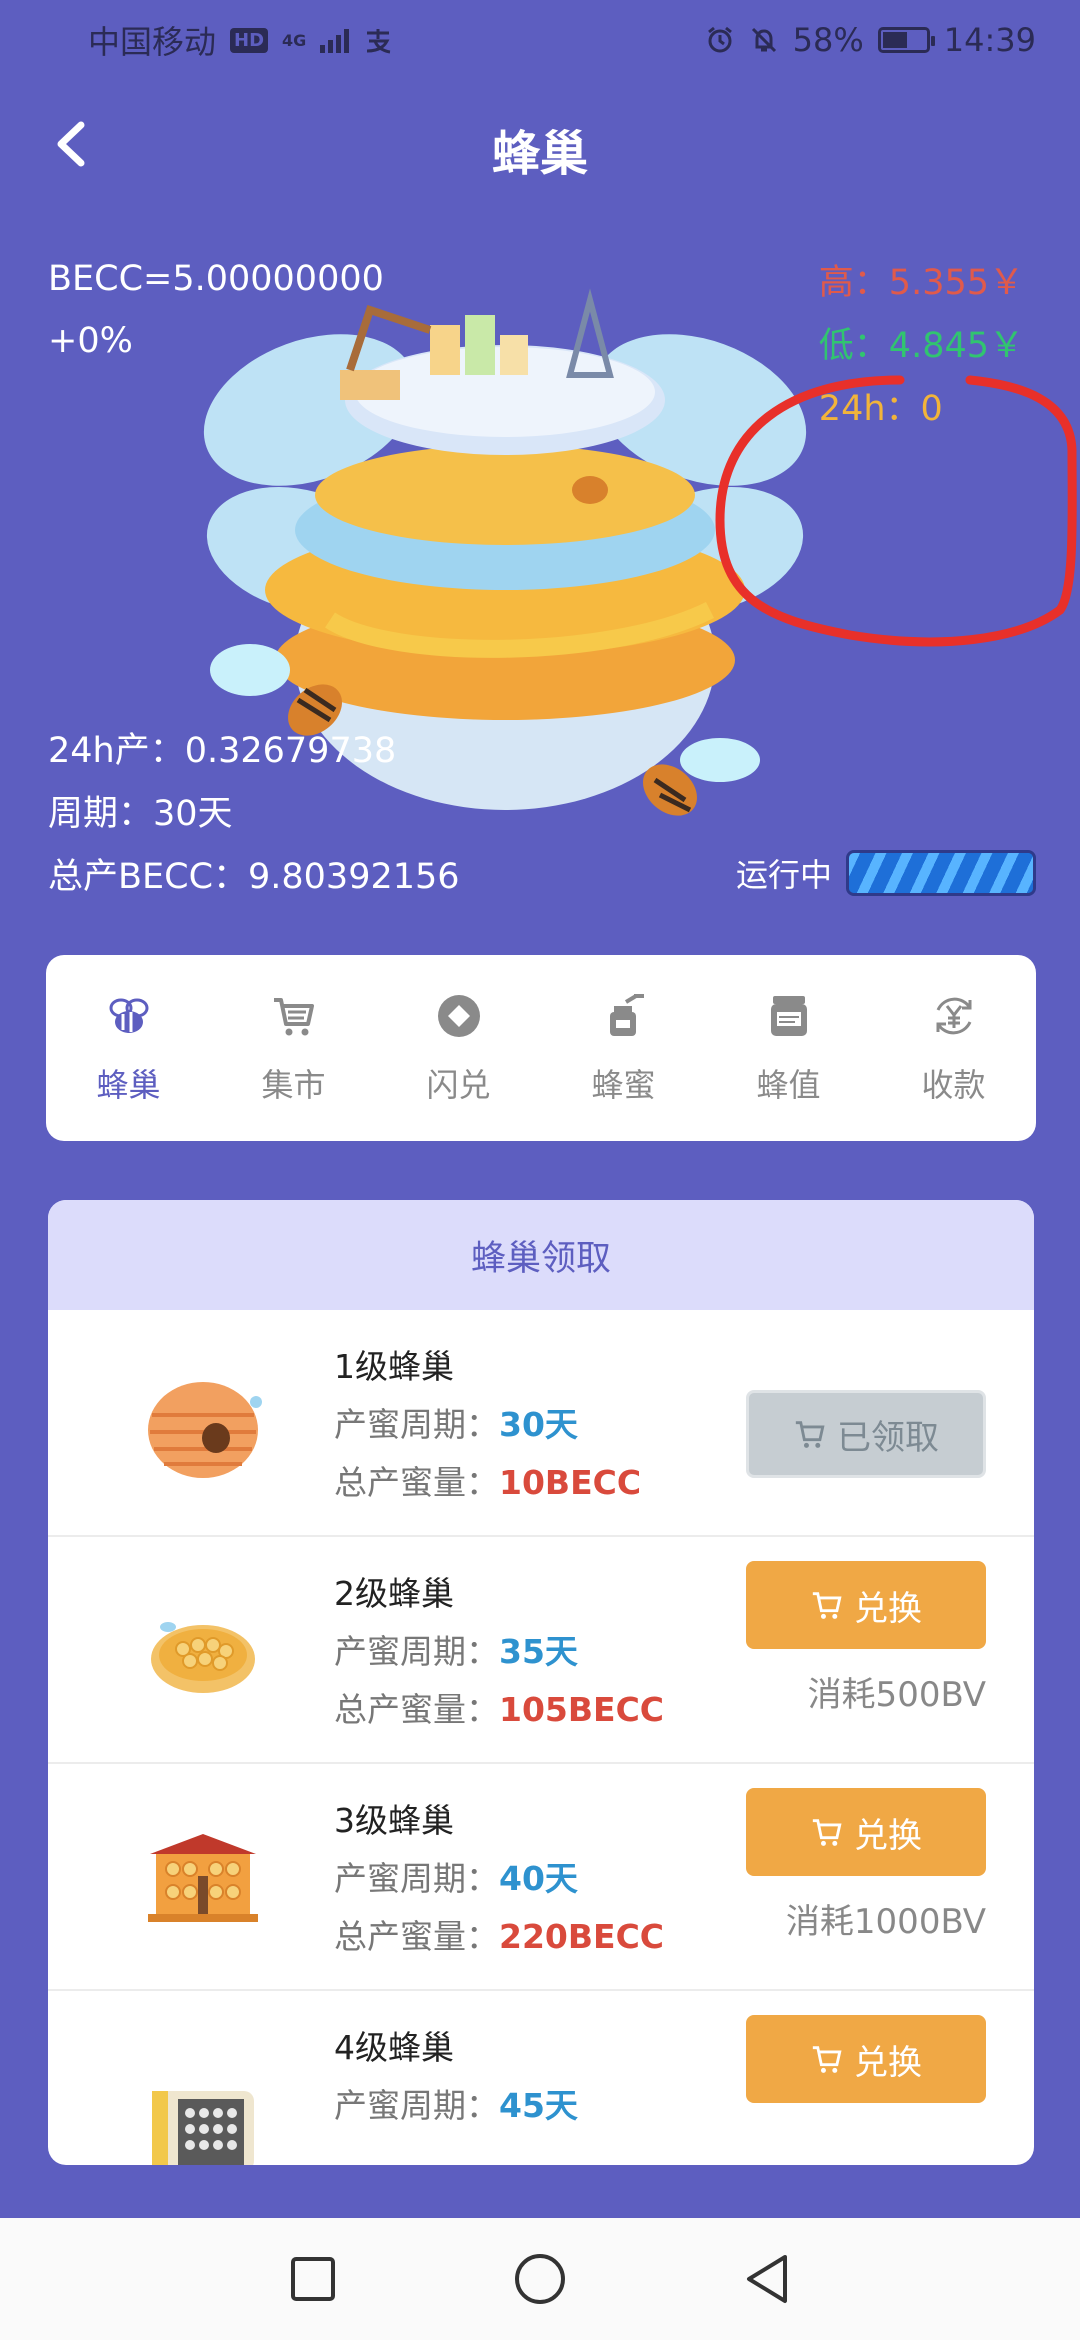 This screenshot has height=2340, width=1080. Describe the element at coordinates (870, 40) in the screenshot. I see `status-right: 58% 14:39` at that location.